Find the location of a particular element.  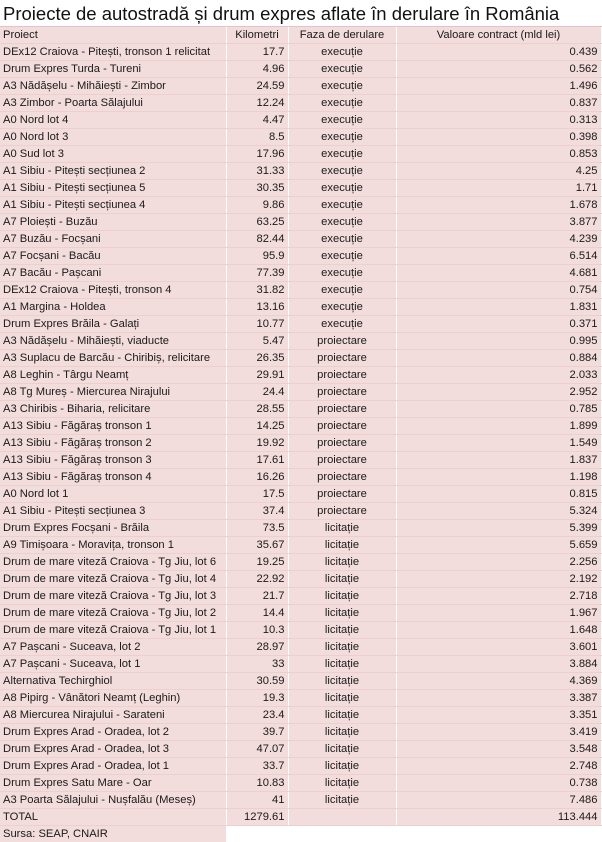

cell-value: 1.496 is located at coordinates (498, 86).